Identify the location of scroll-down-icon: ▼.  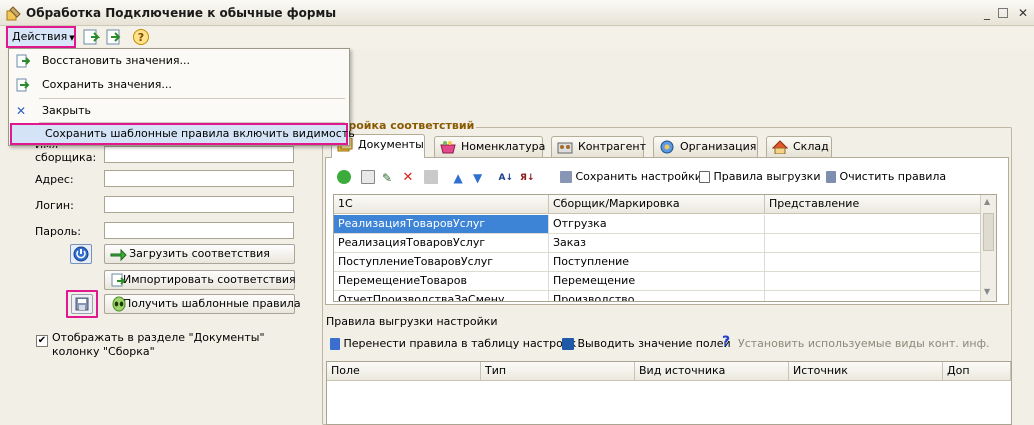
(987, 291).